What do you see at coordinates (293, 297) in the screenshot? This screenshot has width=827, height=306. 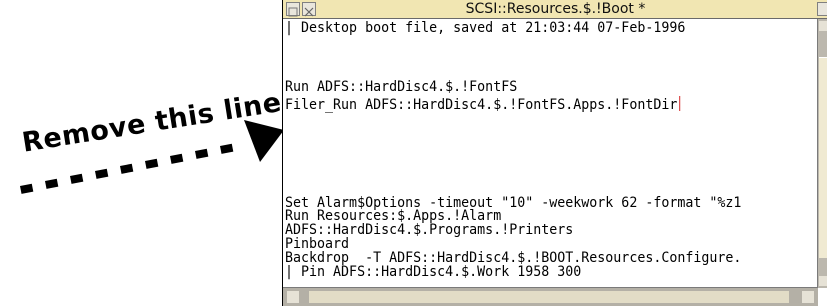 I see `scroll-left-icon` at bounding box center [293, 297].